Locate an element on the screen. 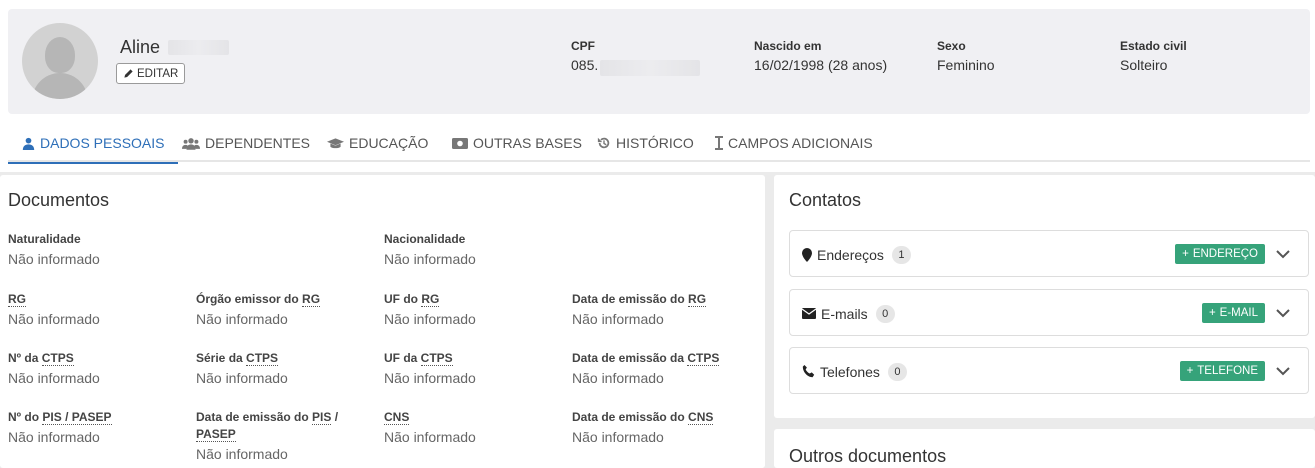 This screenshot has height=468, width=1315. tab-dados-pessoais: DADOS PESSOAIS is located at coordinates (93, 144).